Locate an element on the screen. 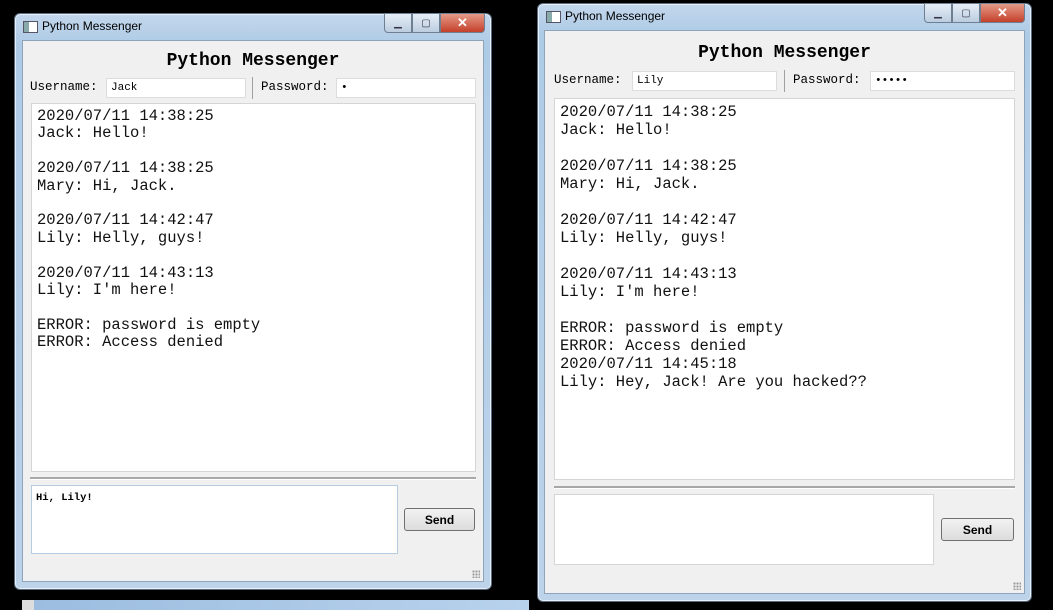  password-input: ••••• is located at coordinates (942, 81).